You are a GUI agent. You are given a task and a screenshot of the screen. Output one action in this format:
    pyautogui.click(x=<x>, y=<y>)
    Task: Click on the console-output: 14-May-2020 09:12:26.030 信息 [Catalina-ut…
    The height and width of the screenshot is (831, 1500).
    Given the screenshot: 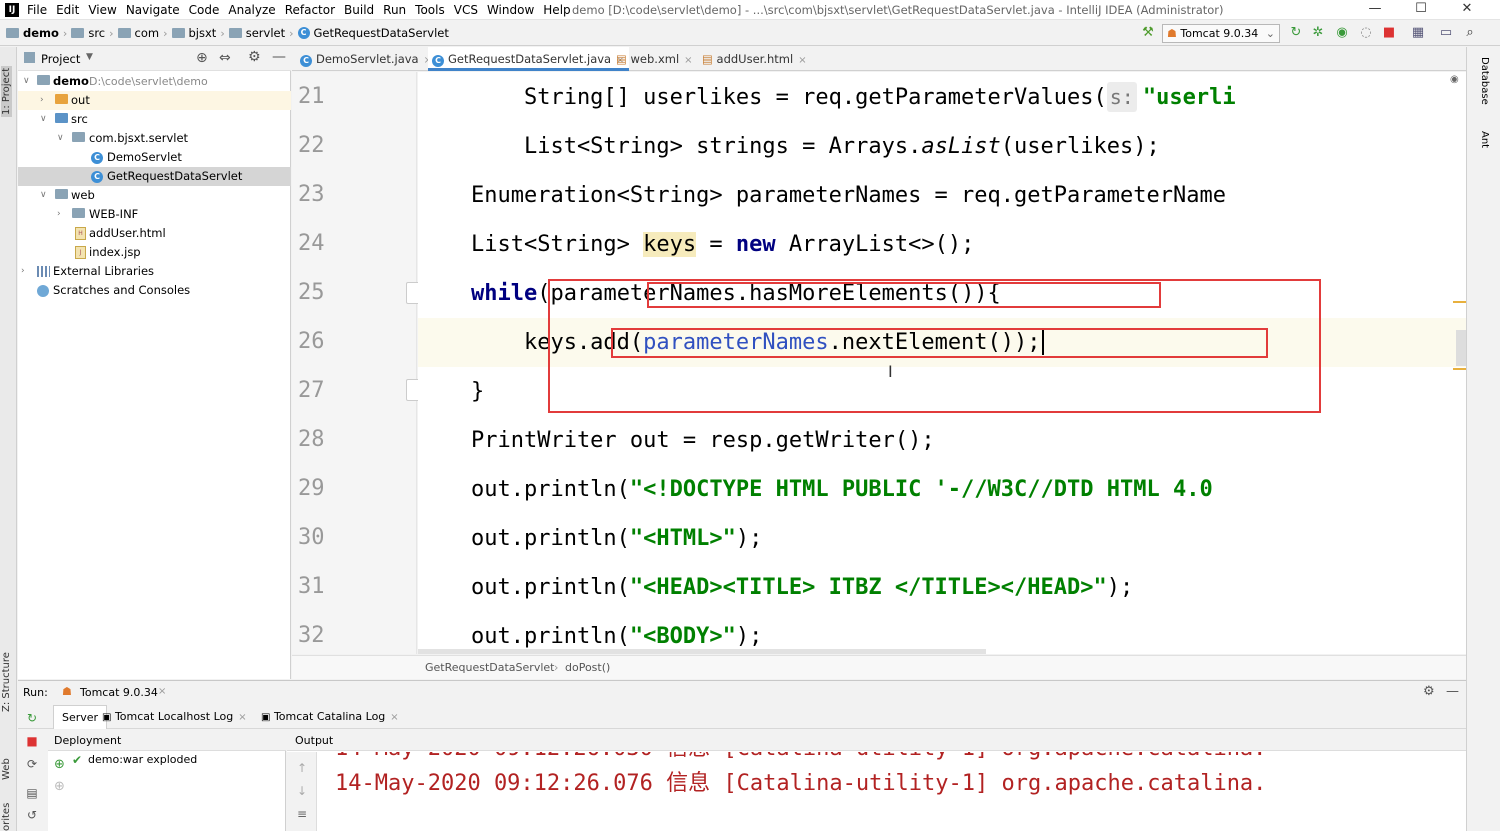 What is the action you would take?
    pyautogui.click(x=892, y=791)
    